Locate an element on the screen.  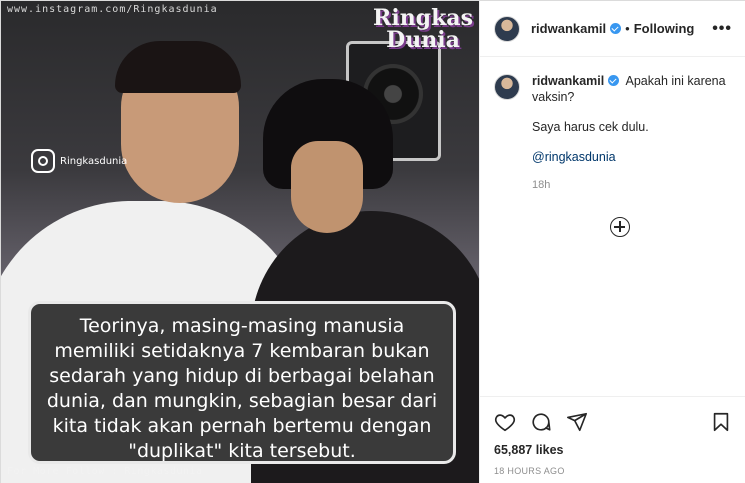
heart-icon is located at coordinates (505, 422).